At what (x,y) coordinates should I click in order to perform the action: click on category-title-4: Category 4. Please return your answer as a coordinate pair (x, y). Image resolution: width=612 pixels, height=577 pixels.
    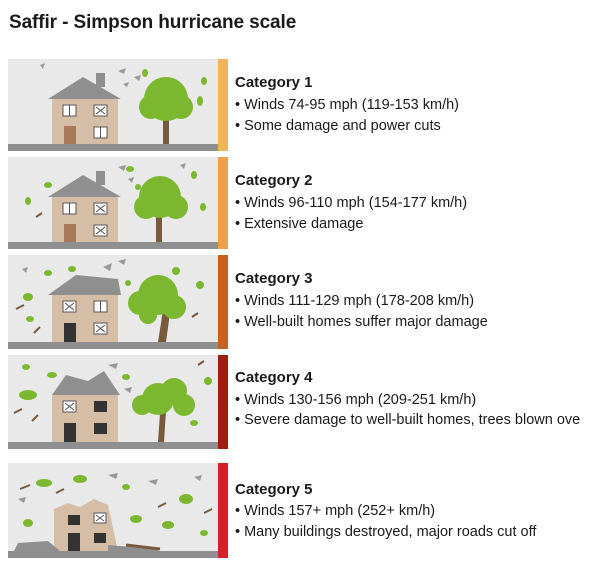
    Looking at the image, I should click on (274, 377).